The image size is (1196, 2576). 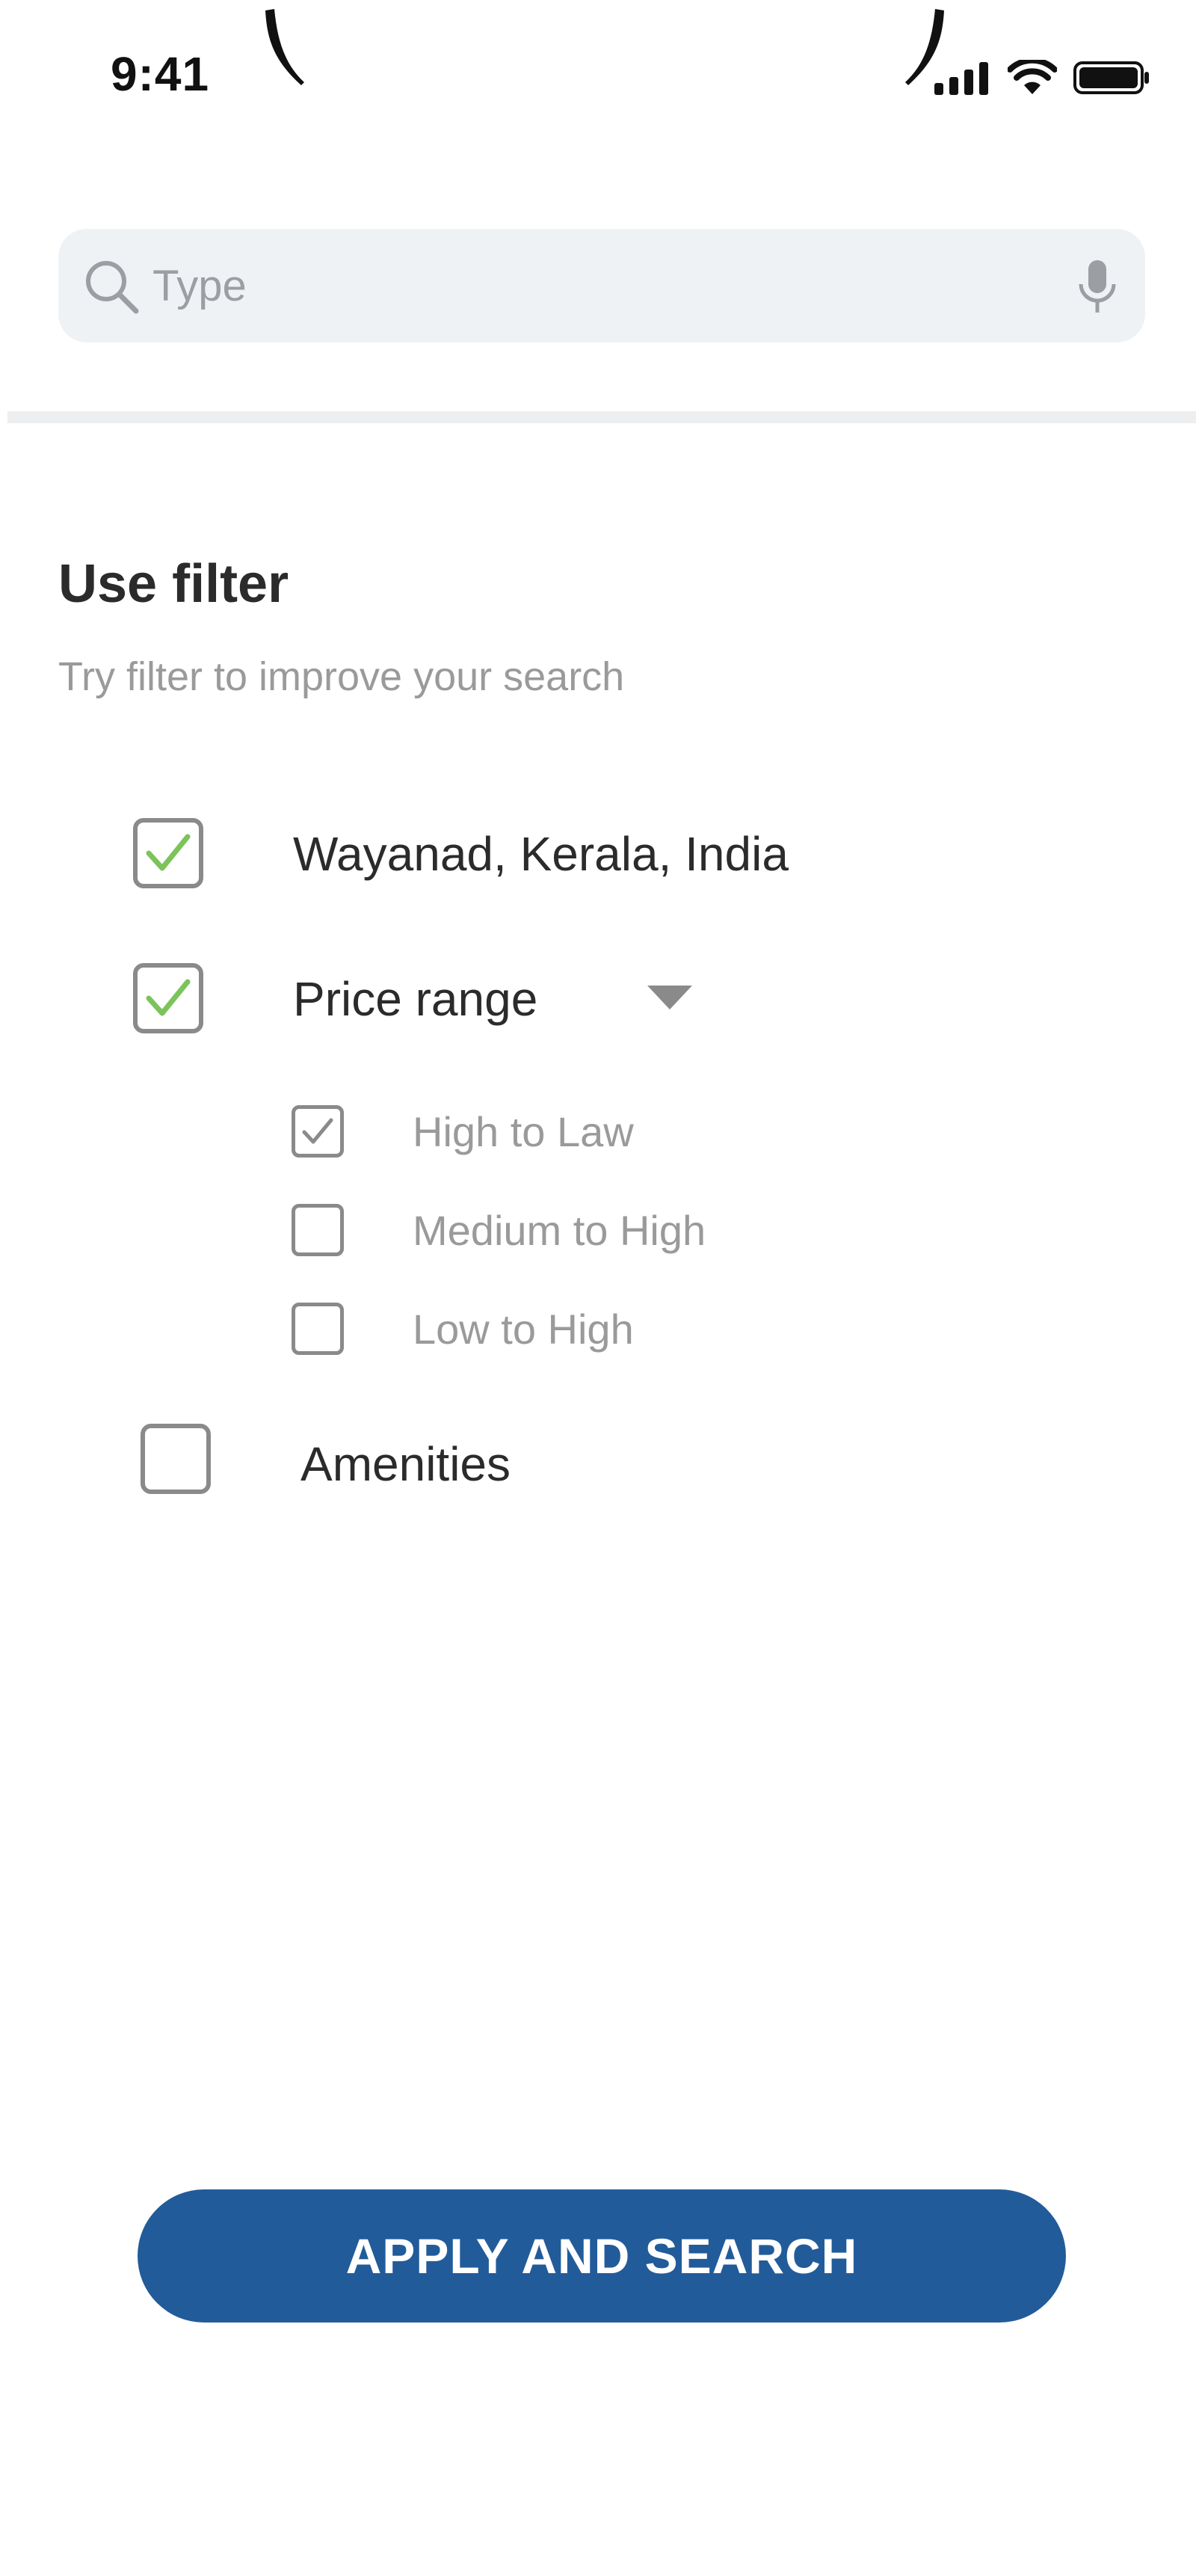 What do you see at coordinates (598, 78) in the screenshot?
I see `status-bar: 9:41` at bounding box center [598, 78].